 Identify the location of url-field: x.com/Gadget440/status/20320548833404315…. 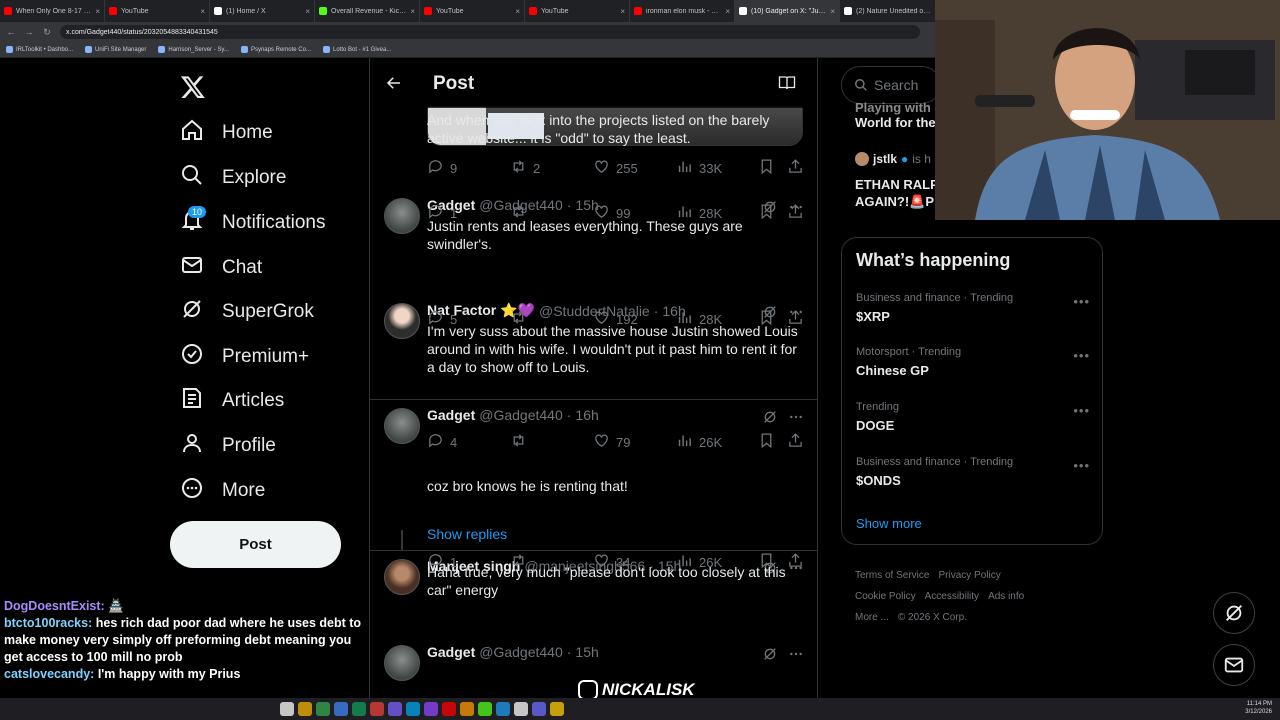
(490, 32).